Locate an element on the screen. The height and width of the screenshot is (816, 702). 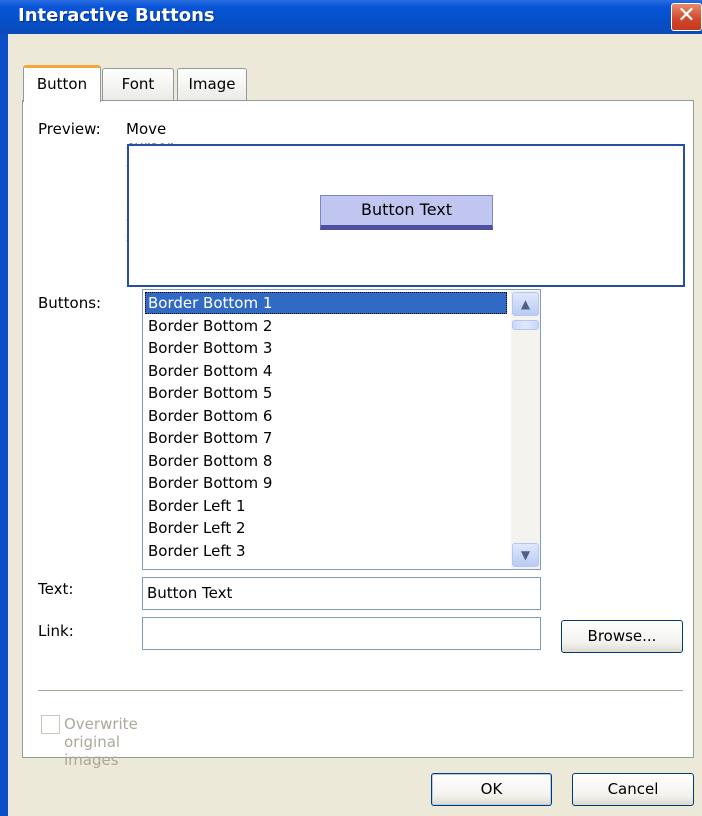
list-item: Border Left 1 is located at coordinates (326, 506).